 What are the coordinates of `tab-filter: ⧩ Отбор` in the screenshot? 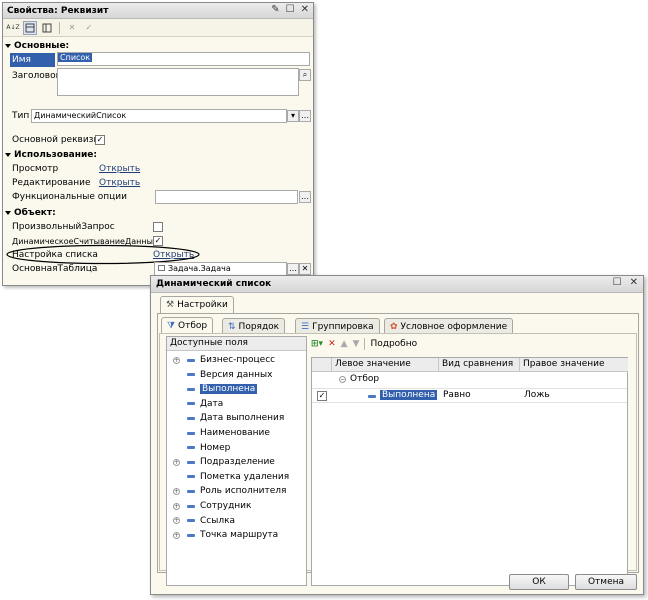 It's located at (187, 325).